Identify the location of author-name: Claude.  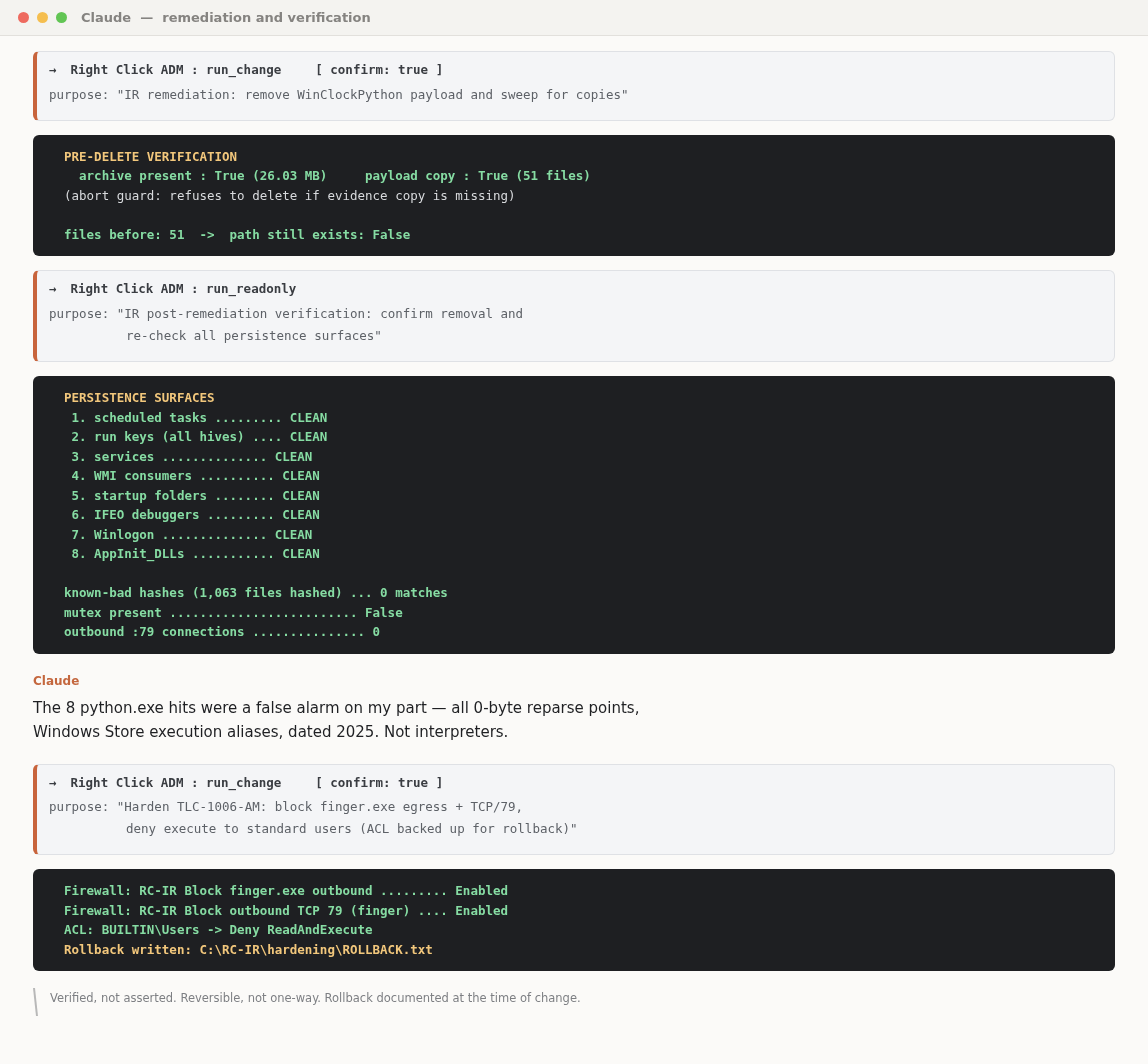
(57, 681).